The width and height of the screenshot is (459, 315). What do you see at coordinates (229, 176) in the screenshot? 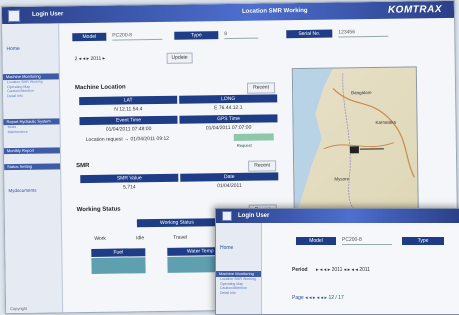
I see `smr-date-header: Date` at bounding box center [229, 176].